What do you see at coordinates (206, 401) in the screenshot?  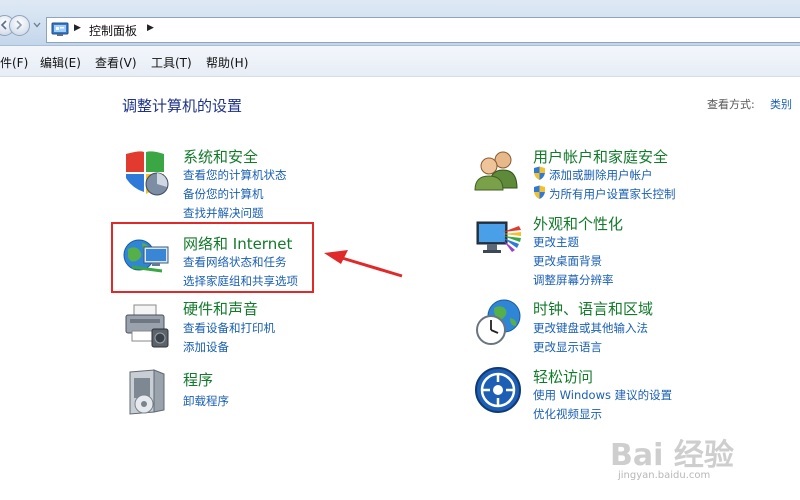 I see `link-uninstall-program: 卸载程序` at bounding box center [206, 401].